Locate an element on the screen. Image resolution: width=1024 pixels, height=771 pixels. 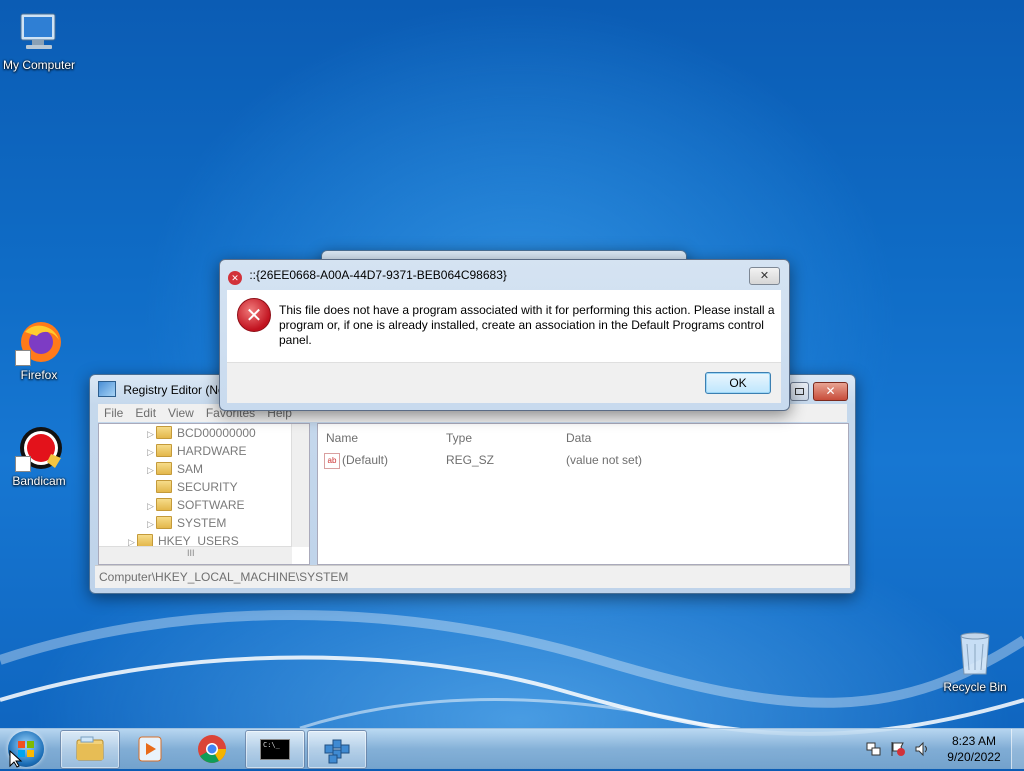
desktop-icon-label: Recycle Bin is located at coordinates (975, 687).